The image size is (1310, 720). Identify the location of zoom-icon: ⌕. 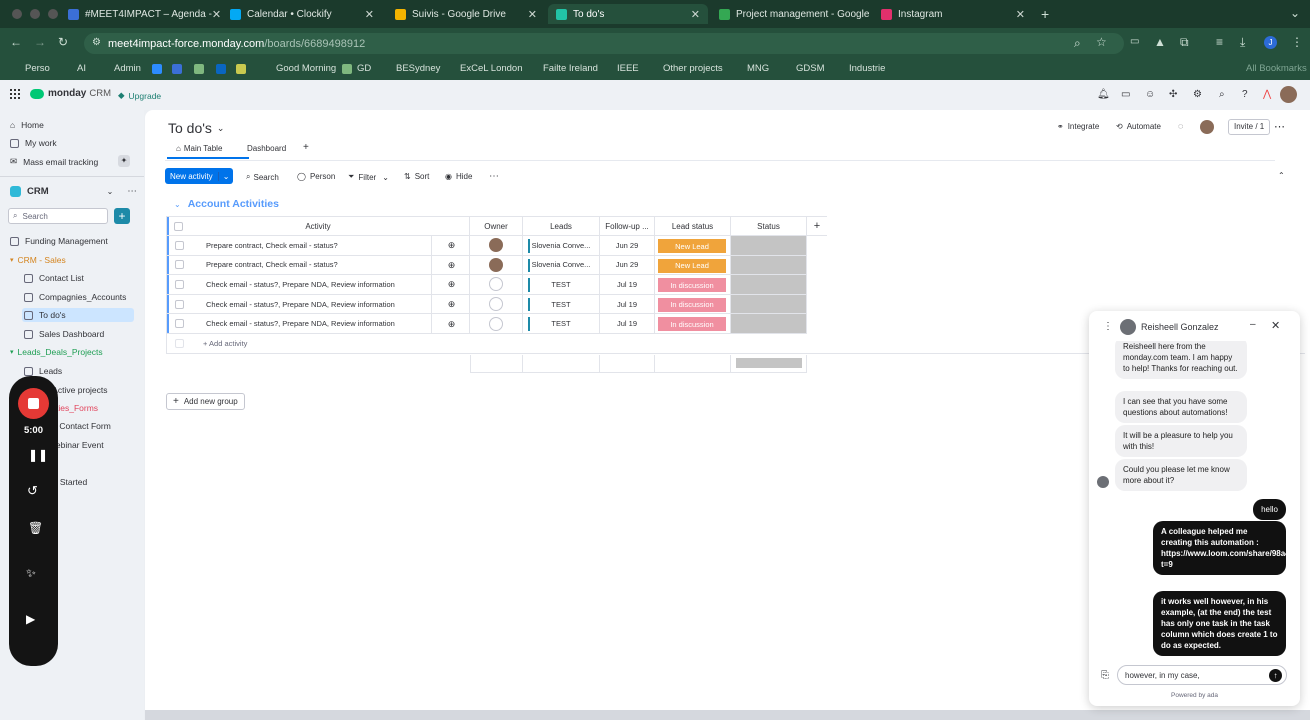
(1077, 43).